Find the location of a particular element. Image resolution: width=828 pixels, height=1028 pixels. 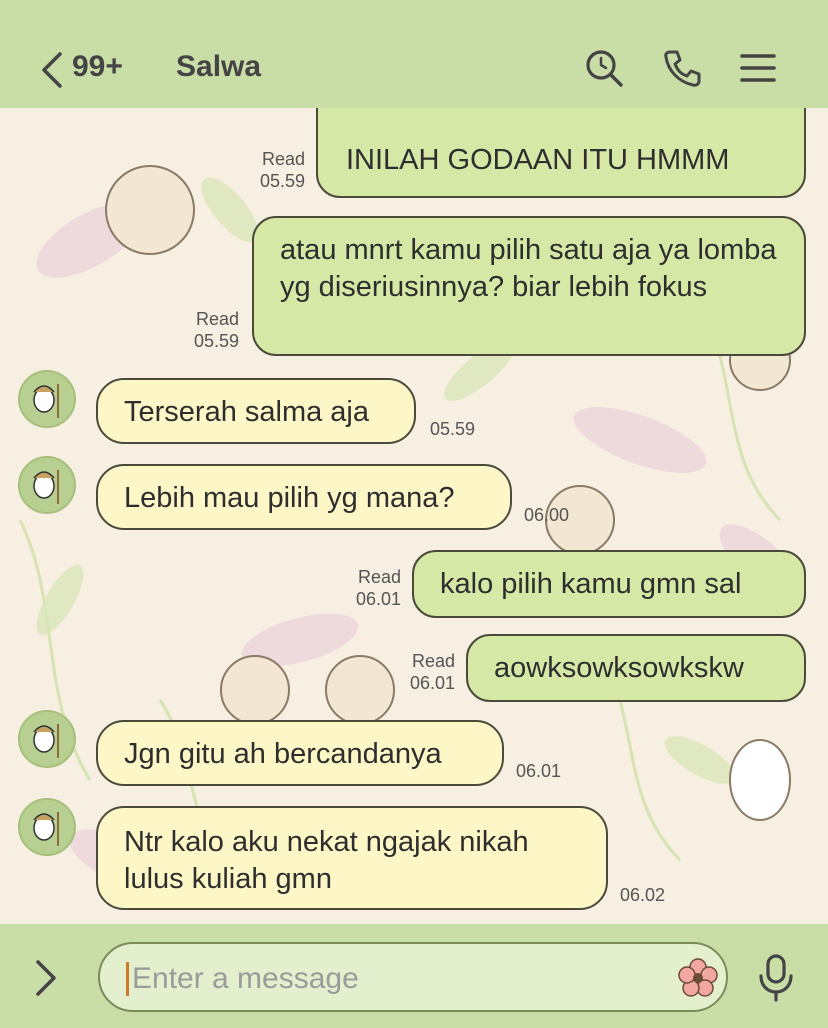

chevron-left-icon is located at coordinates (54, 70).